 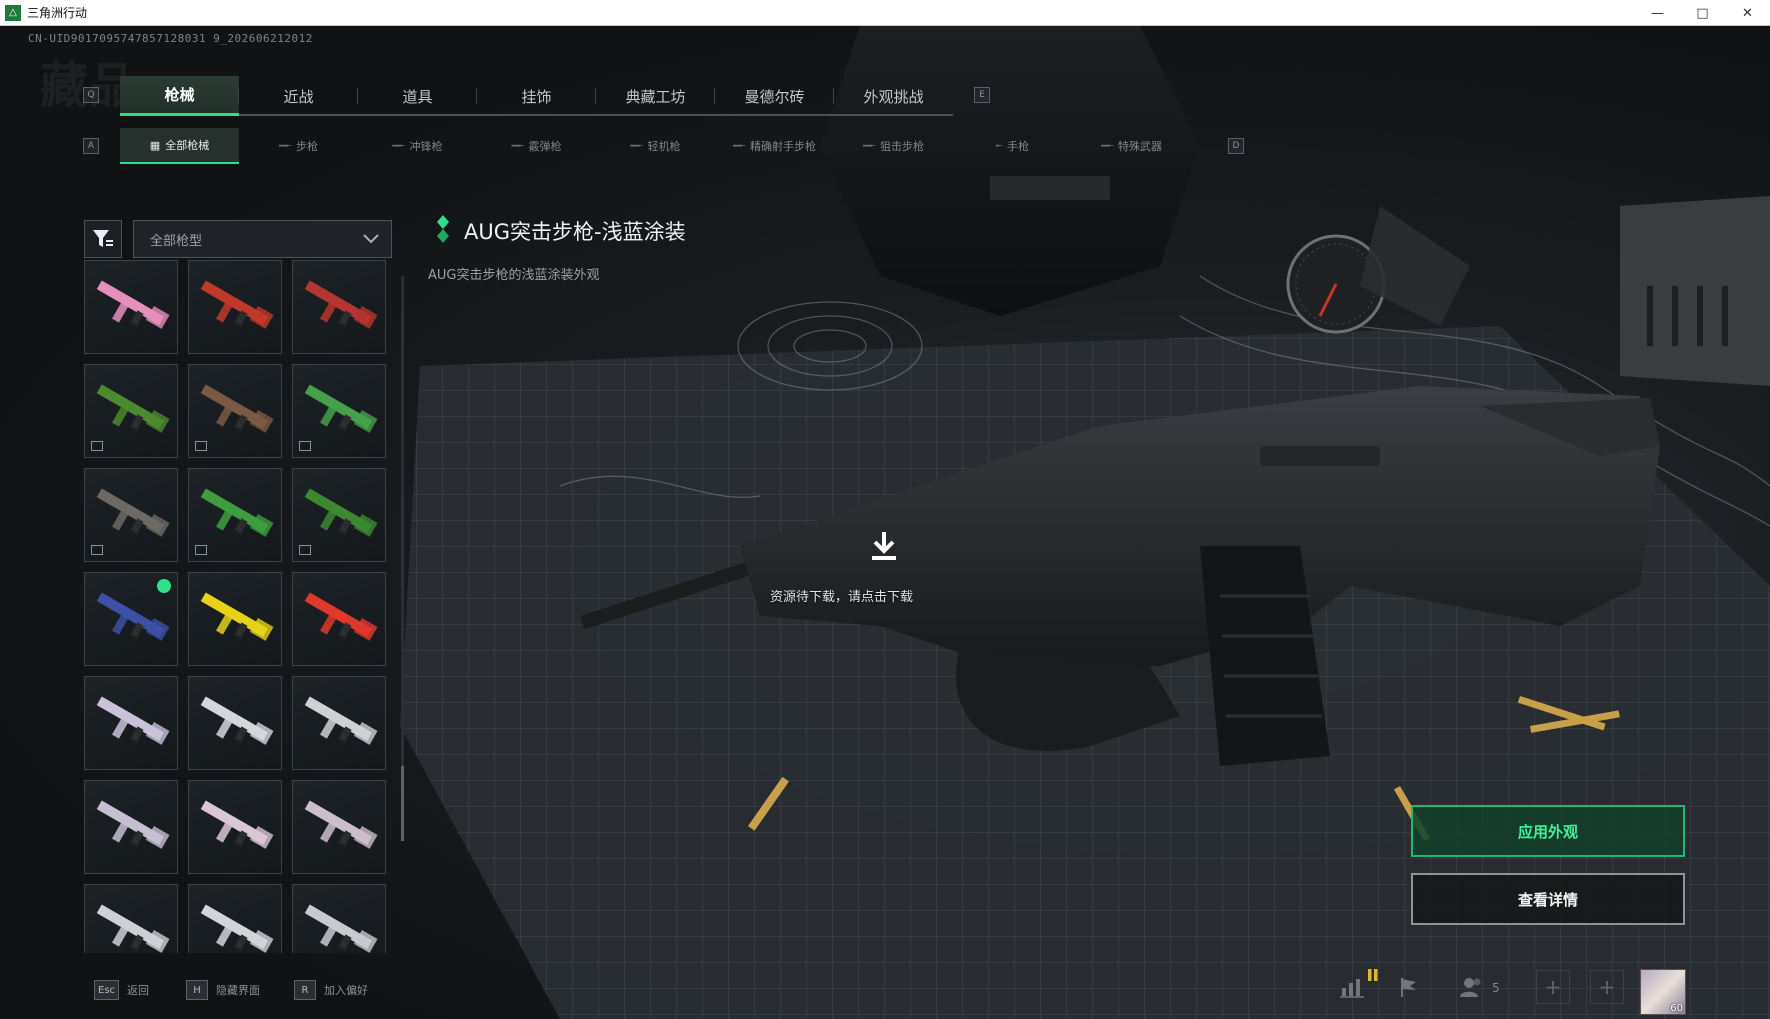 What do you see at coordinates (636, 146) in the screenshot?
I see `lmg-icon: ━╾` at bounding box center [636, 146].